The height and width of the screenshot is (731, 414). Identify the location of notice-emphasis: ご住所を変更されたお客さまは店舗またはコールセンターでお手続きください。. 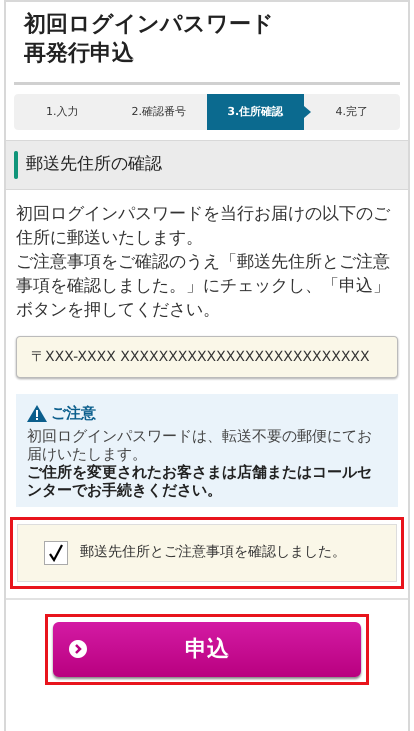
(200, 480).